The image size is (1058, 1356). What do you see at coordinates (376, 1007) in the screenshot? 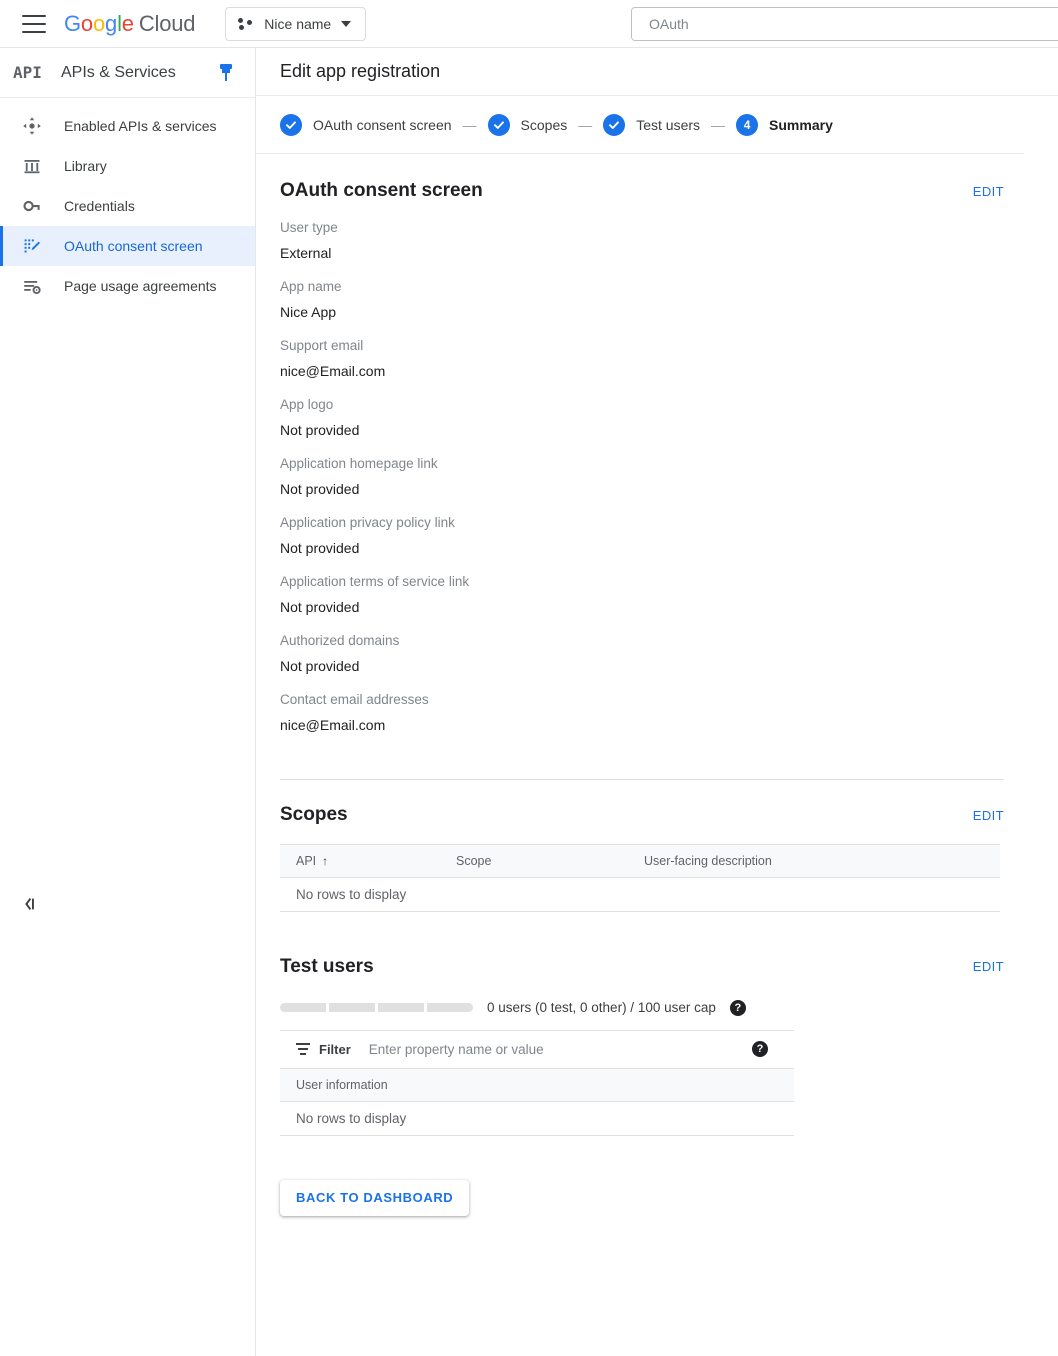
I see `user-cap-progress-bar` at bounding box center [376, 1007].